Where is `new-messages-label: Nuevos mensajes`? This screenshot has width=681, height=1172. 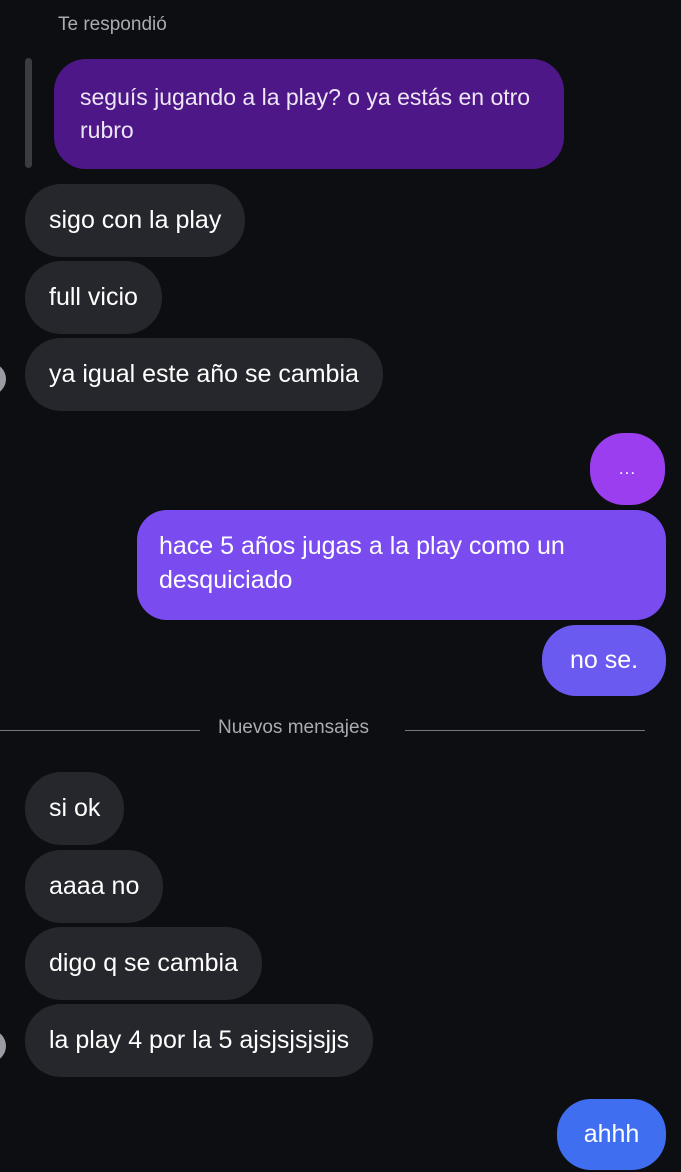
new-messages-label: Nuevos mensajes is located at coordinates (294, 727).